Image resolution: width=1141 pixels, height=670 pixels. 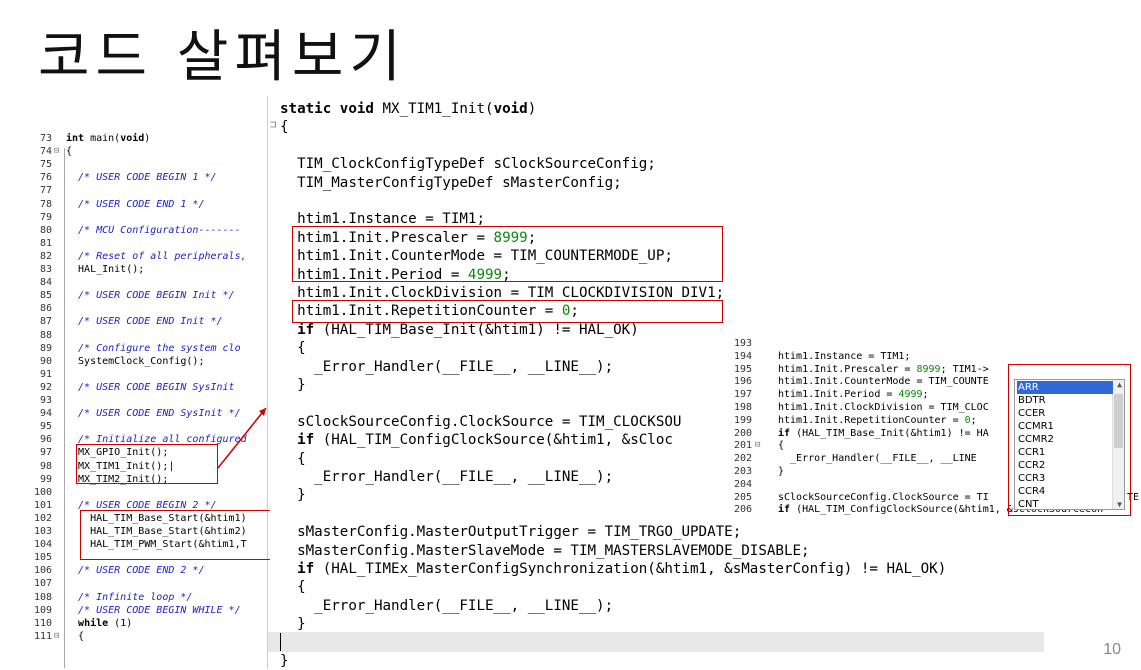 I want to click on code-text: /* USER CODE BEGIN WHILE */, so click(x=153, y=610).